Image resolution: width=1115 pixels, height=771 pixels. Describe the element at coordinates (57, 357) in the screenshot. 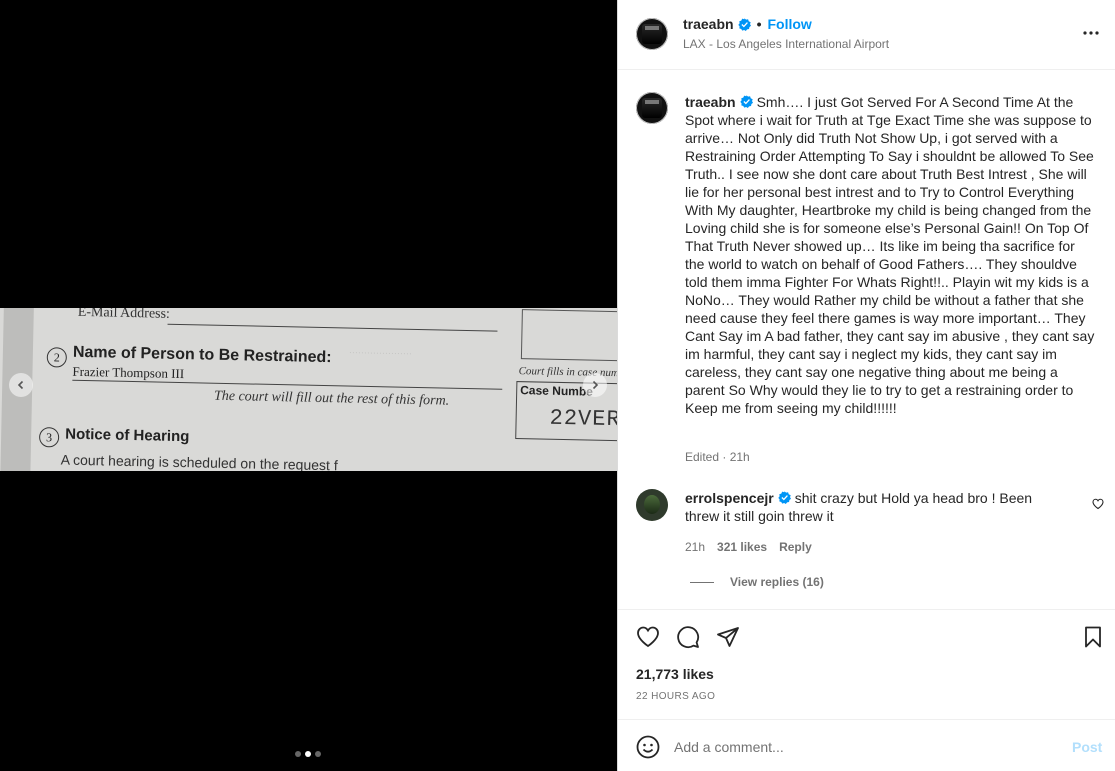

I see `section-2-number: 2` at that location.